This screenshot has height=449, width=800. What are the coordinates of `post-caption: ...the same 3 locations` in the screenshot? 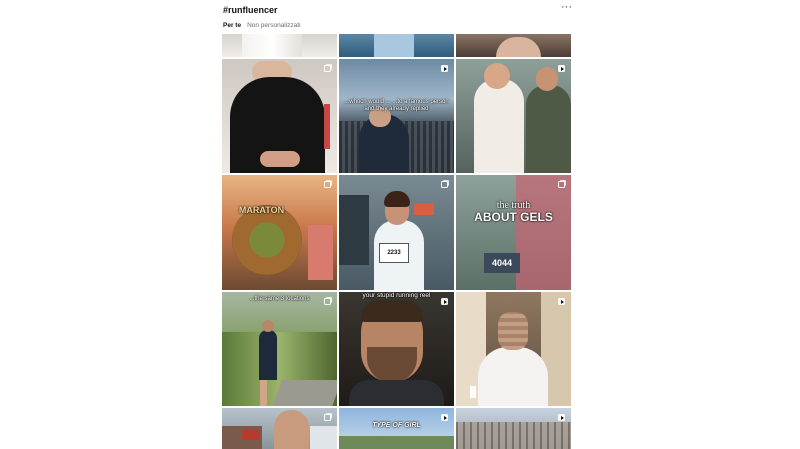 It's located at (279, 299).